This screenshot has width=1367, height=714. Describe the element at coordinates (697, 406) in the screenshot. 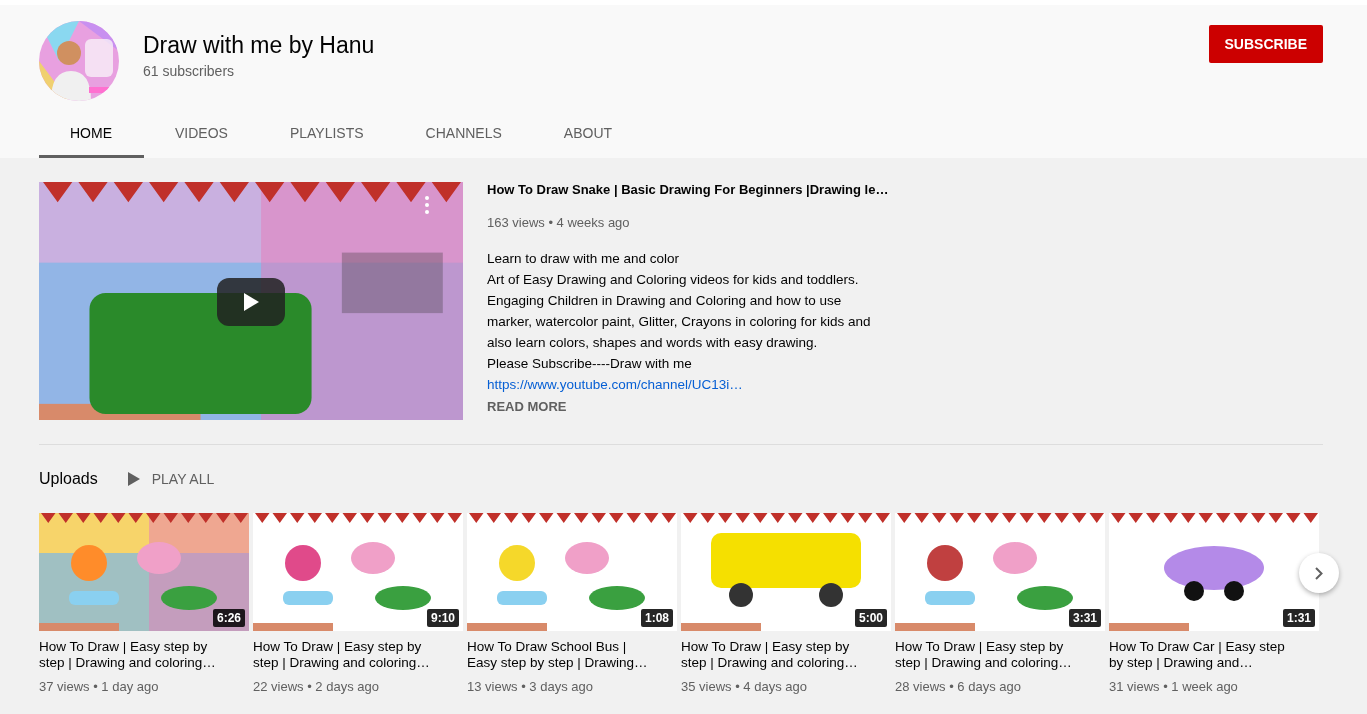

I see `read-more-link: READ MORE` at that location.